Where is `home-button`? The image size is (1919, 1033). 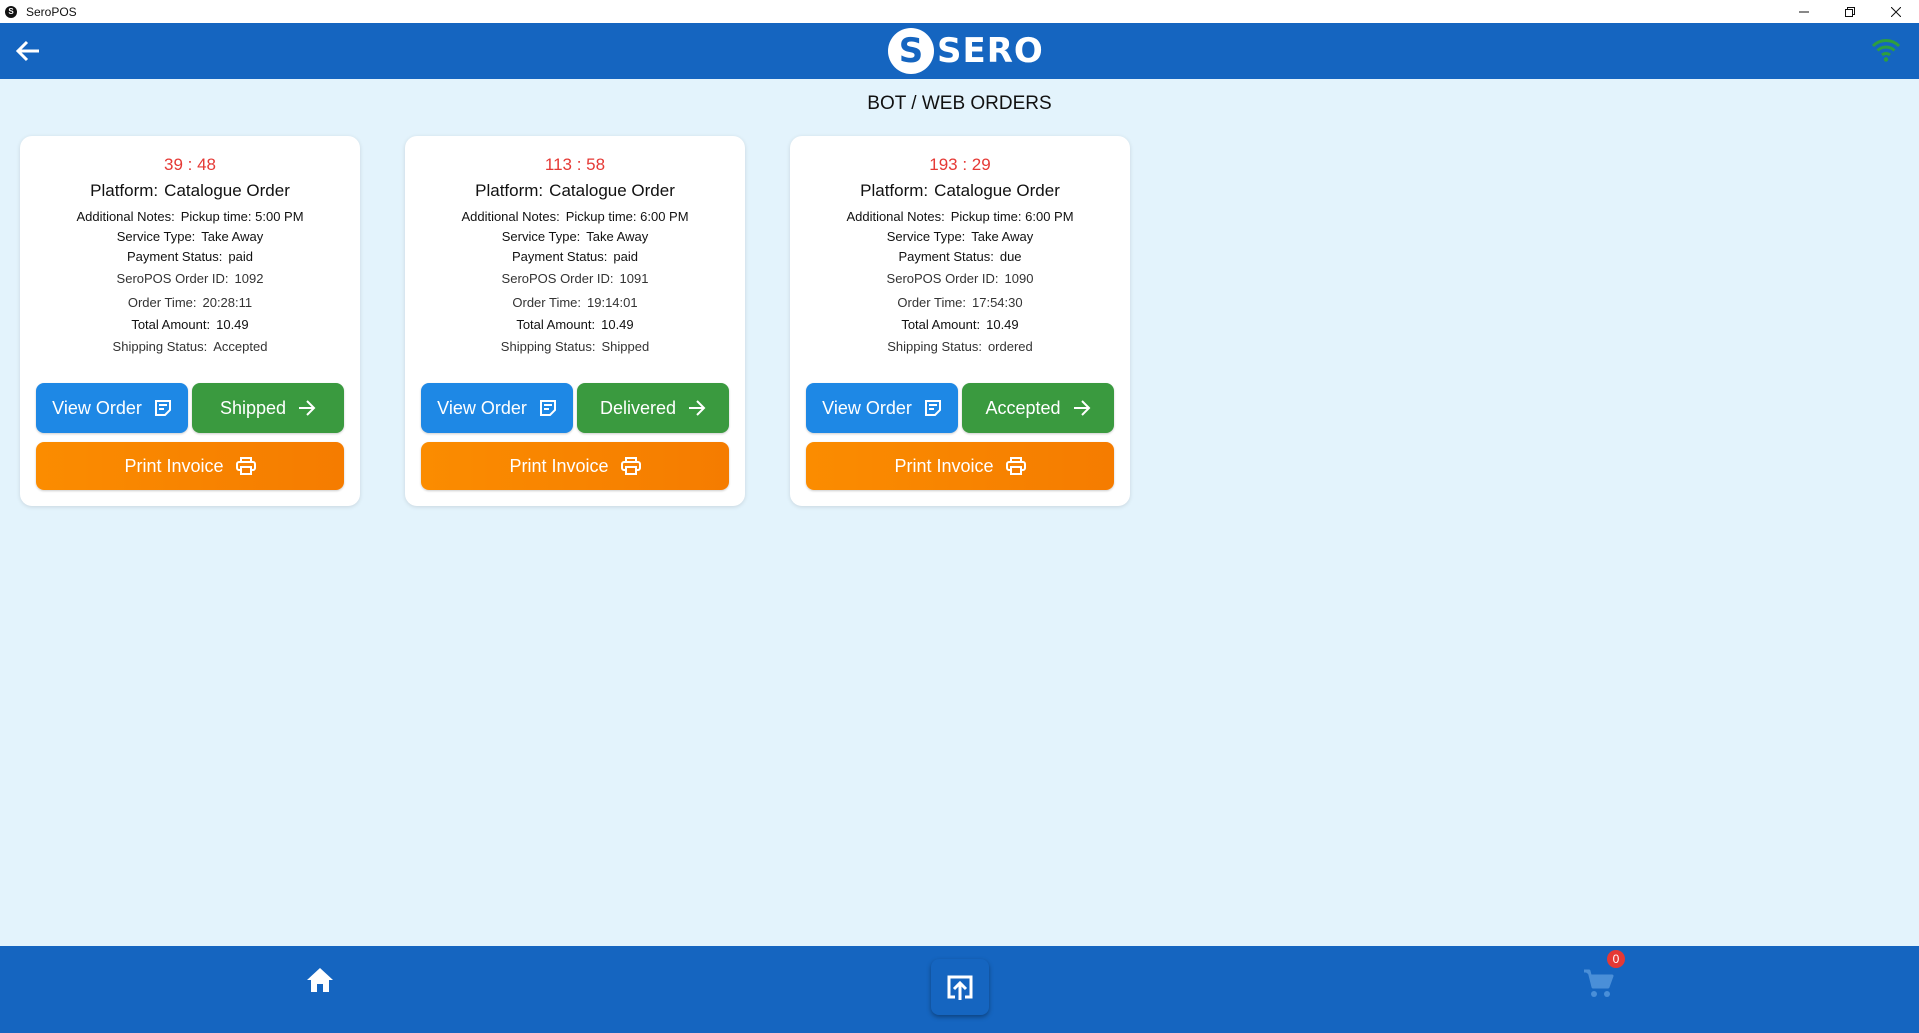 home-button is located at coordinates (320, 982).